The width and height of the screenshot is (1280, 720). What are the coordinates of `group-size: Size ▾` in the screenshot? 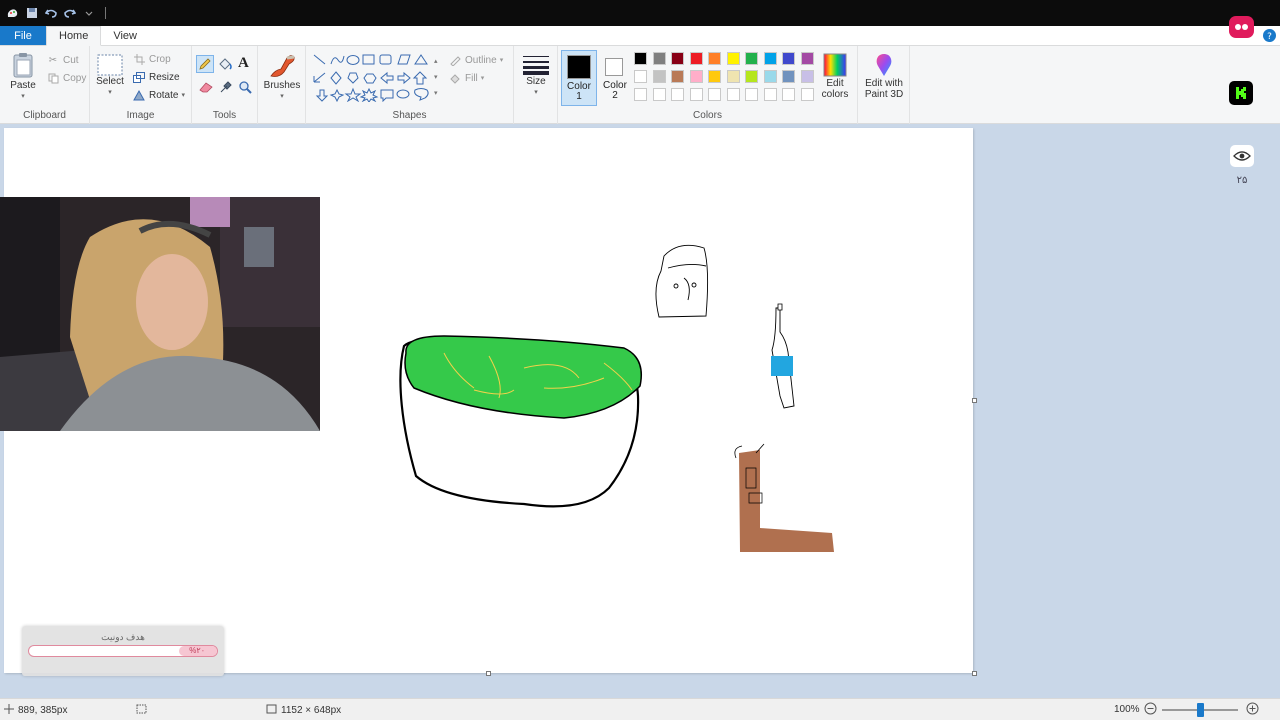 It's located at (536, 85).